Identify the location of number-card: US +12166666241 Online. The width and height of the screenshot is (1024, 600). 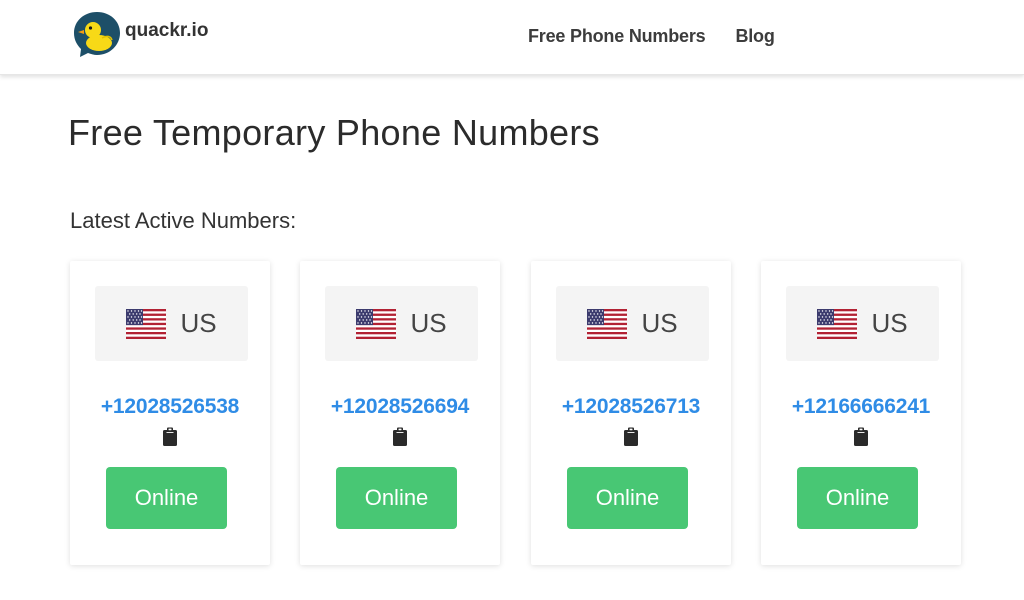
(861, 413).